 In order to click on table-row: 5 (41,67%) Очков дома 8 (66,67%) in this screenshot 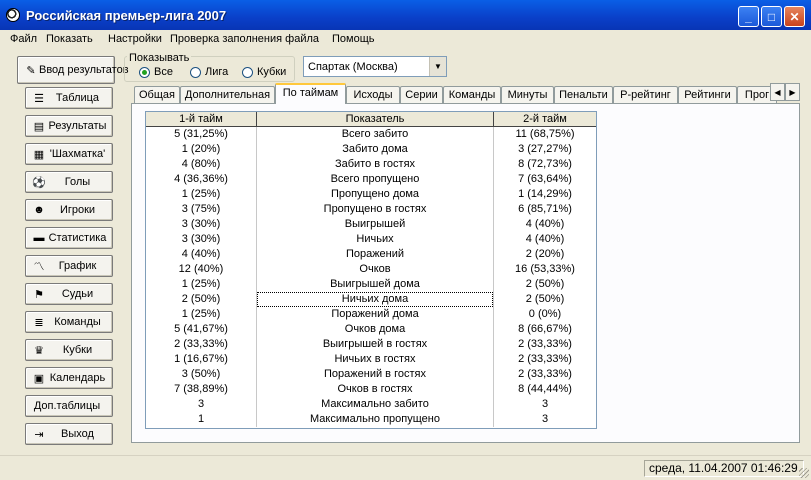, I will do `click(371, 329)`.